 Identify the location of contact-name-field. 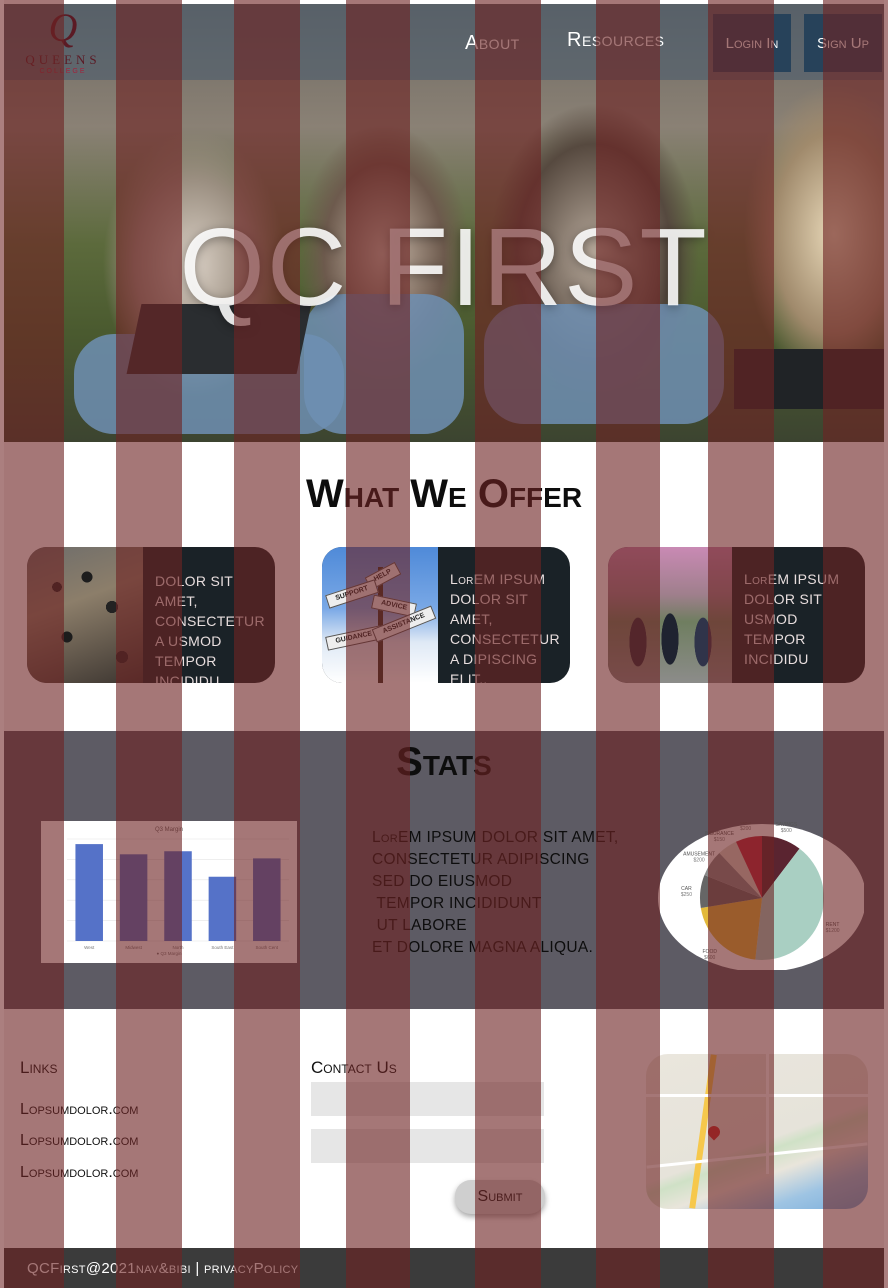
(427, 1099).